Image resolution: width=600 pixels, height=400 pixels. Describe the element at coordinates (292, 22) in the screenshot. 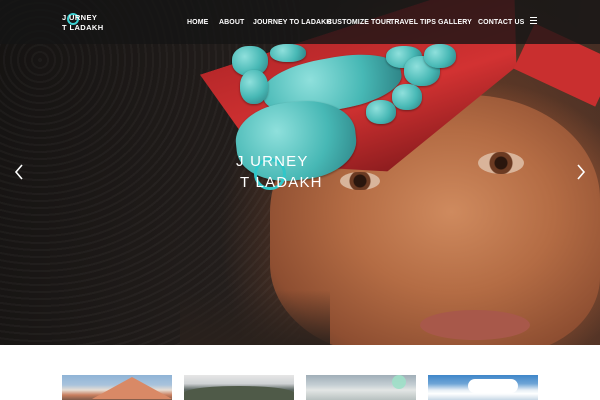

I see `nav-item-journey-to-ladakh: JOURNEY TO LADAKH` at that location.